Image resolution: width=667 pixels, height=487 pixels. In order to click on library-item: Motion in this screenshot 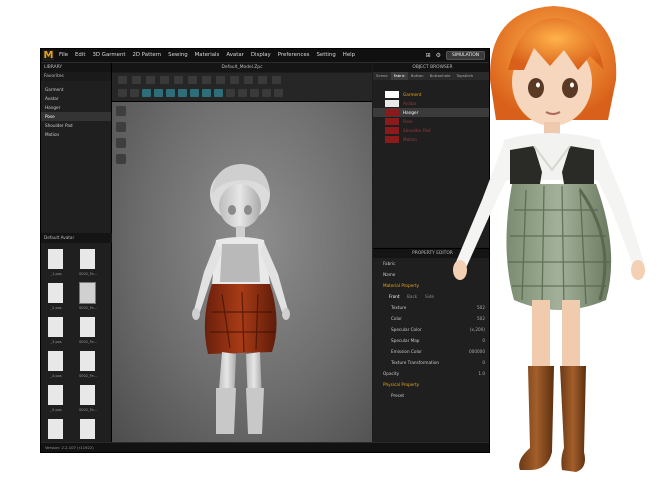, I will do `click(76, 134)`.